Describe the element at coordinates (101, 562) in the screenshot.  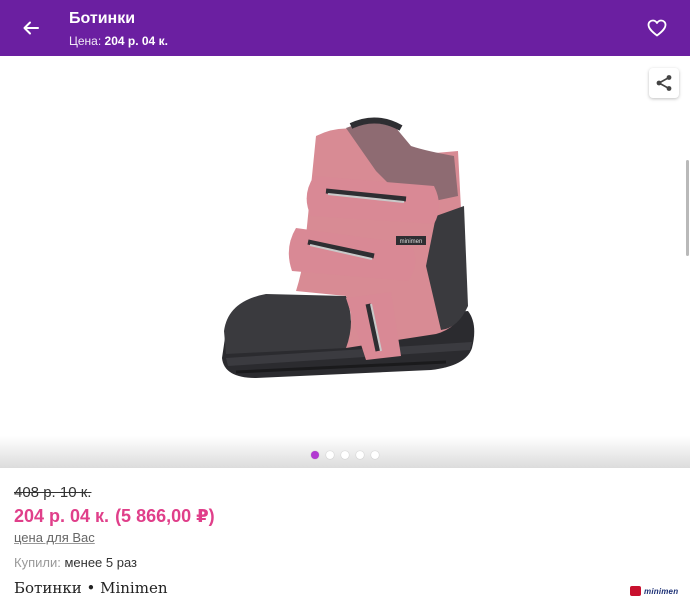
I see `bought-value: менее 5 раз` at that location.